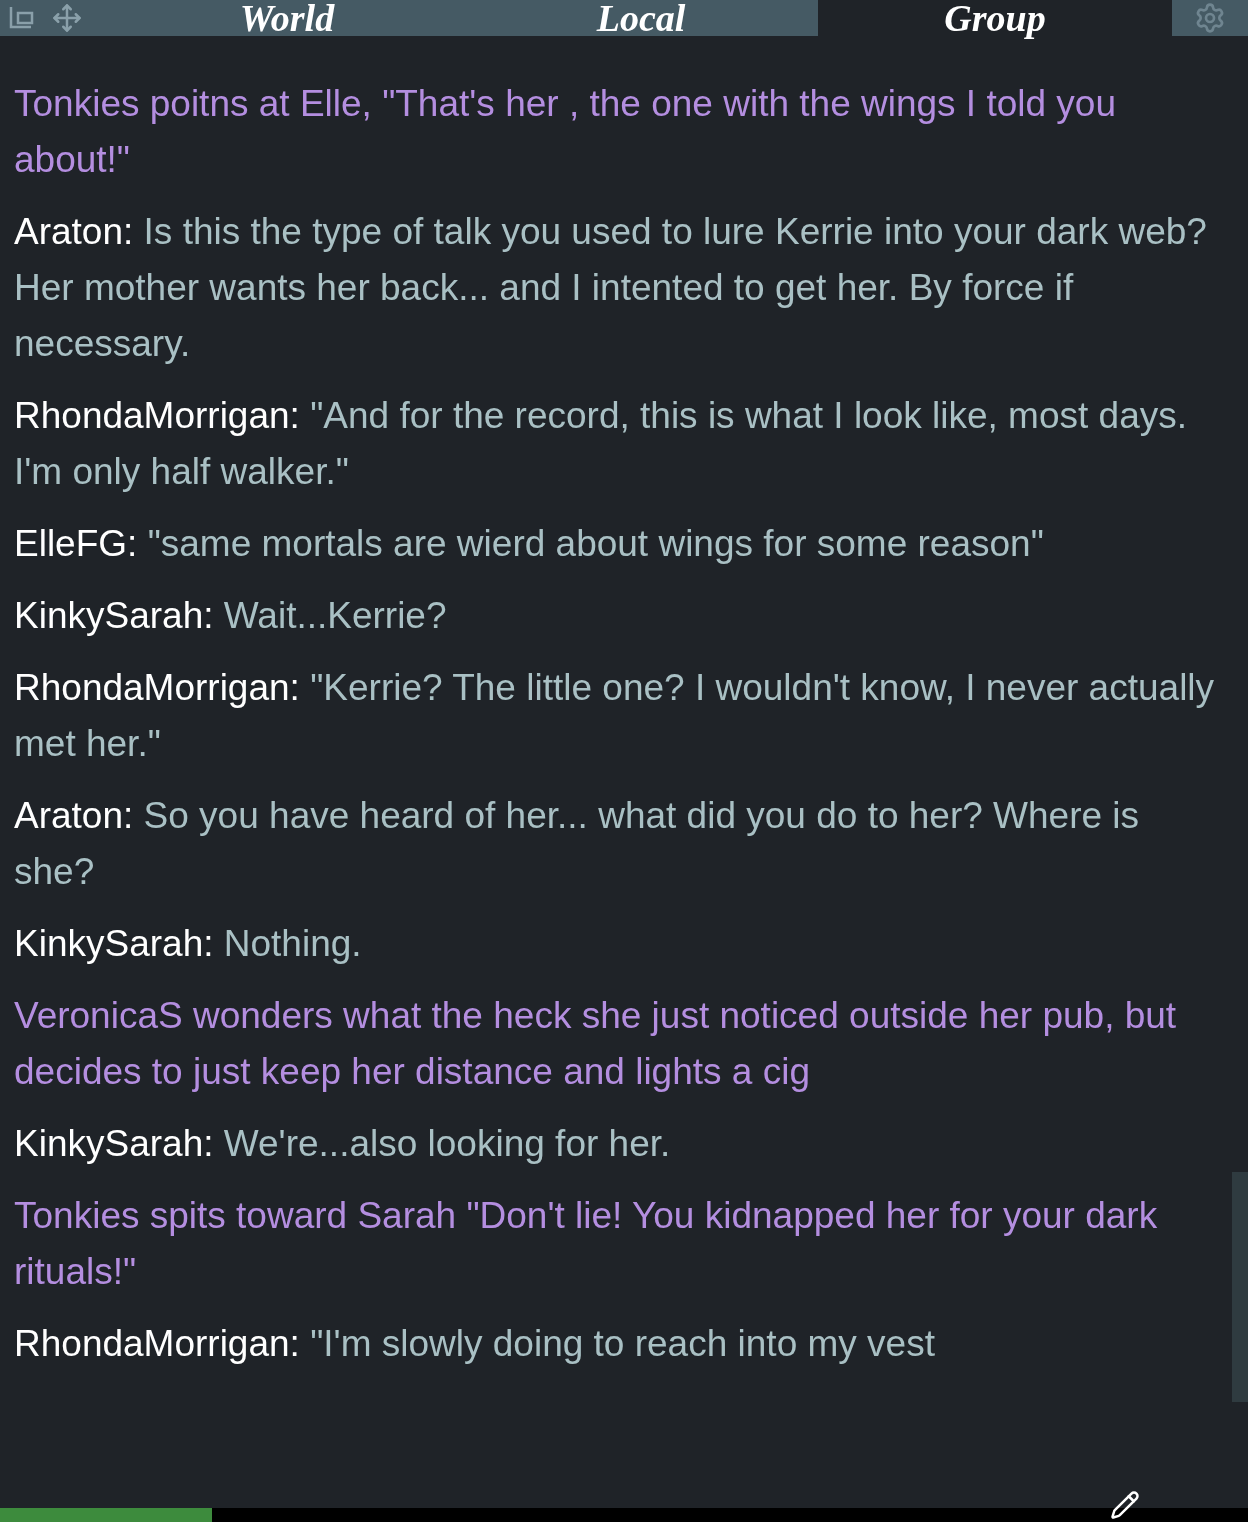  I want to click on scrollbar-thumb, so click(1240, 1287).